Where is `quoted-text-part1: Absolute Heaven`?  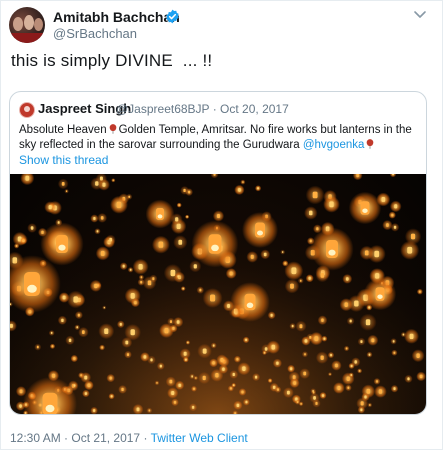 quoted-text-part1: Absolute Heaven is located at coordinates (63, 130).